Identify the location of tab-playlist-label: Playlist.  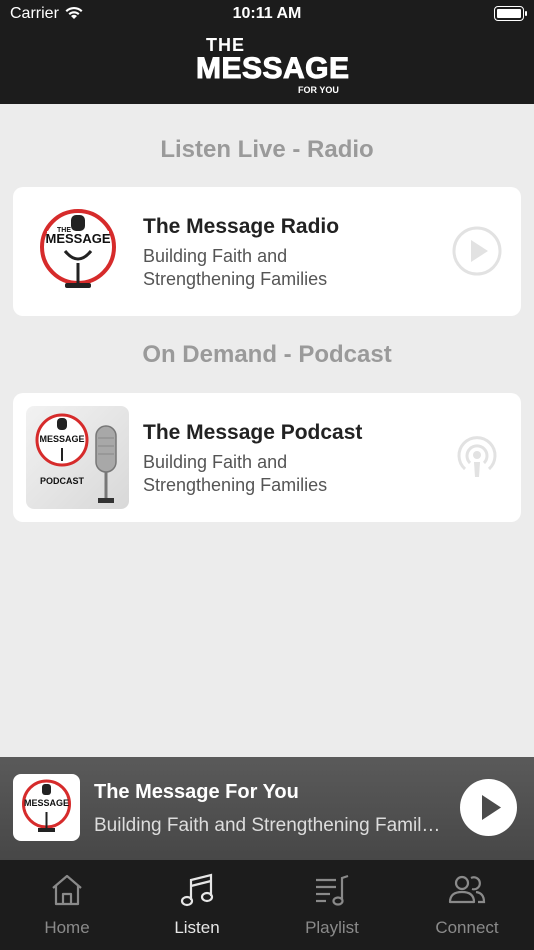
(332, 927).